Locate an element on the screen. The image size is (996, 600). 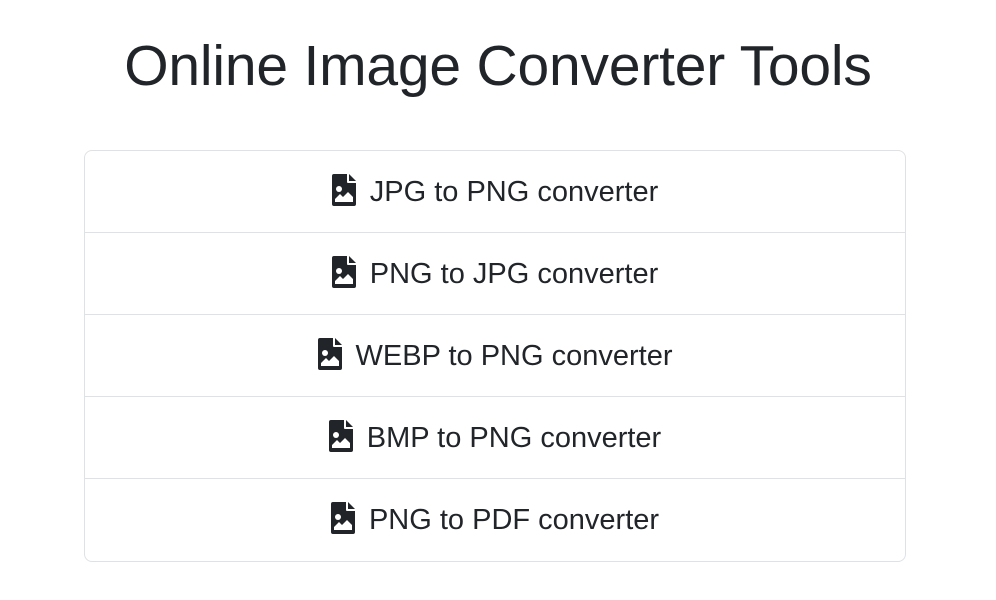
page-title: Online Image Converter Tools is located at coordinates (498, 66).